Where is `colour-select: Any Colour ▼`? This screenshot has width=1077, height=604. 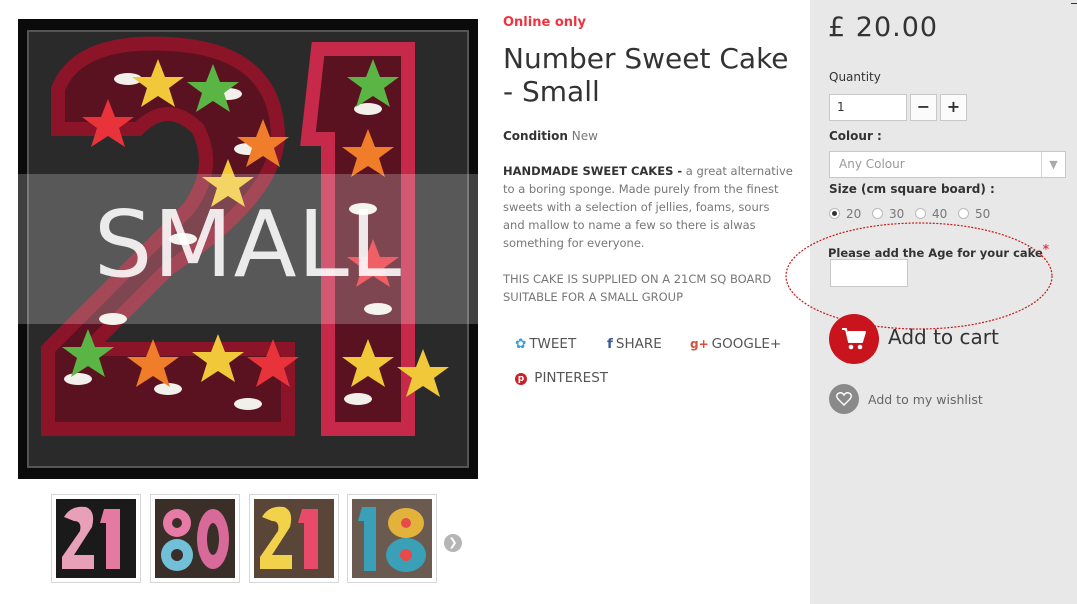
colour-select: Any Colour ▼ is located at coordinates (947, 164).